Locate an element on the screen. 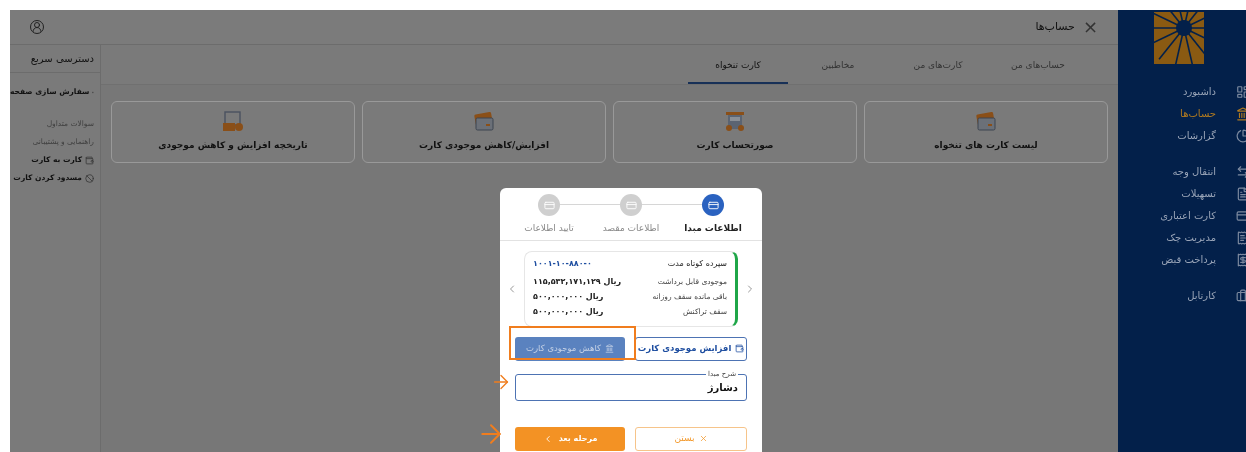 The image size is (1246, 452). account-number: ۱۰۰۱-۱۰-۸۸۰-۰ is located at coordinates (562, 263).